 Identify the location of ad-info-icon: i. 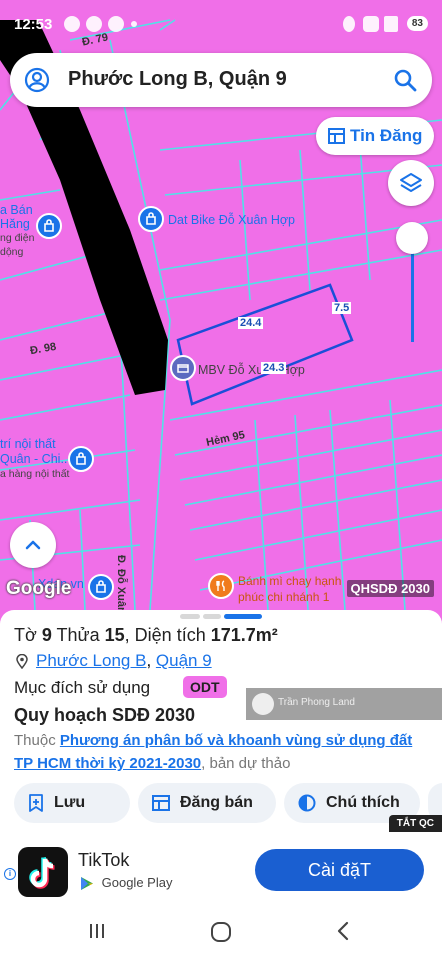
(10, 874).